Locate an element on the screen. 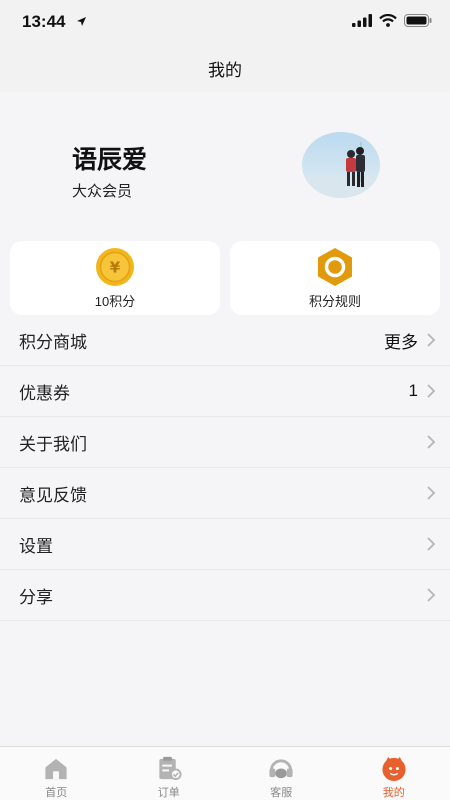 The height and width of the screenshot is (800, 450). menu-item-label: 关于我们 is located at coordinates (53, 444).